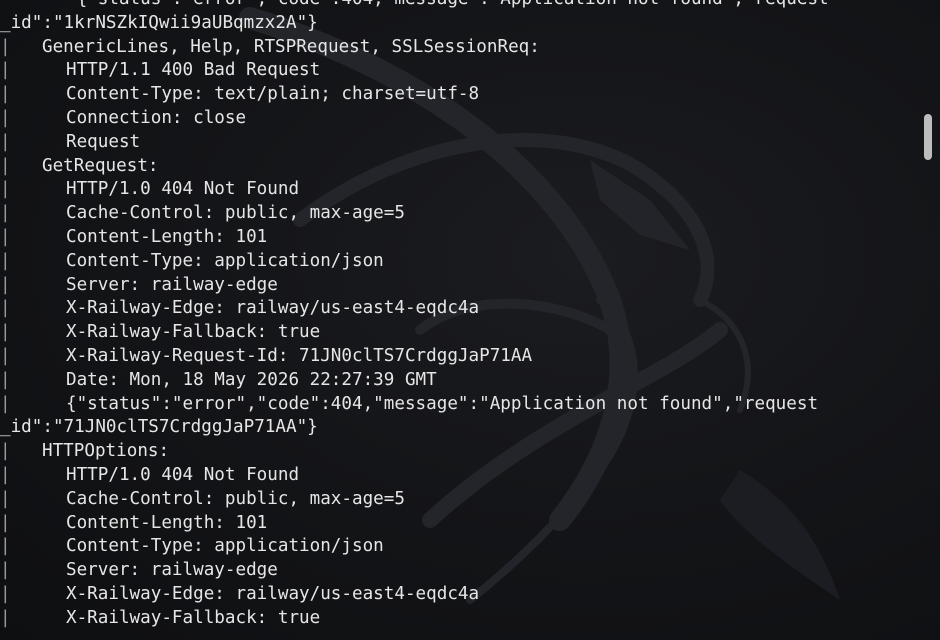 Image resolution: width=940 pixels, height=640 pixels. Describe the element at coordinates (456, 381) in the screenshot. I see `output-line: | Date: Mon, 18 May 2026 22:27:39 GMT` at that location.